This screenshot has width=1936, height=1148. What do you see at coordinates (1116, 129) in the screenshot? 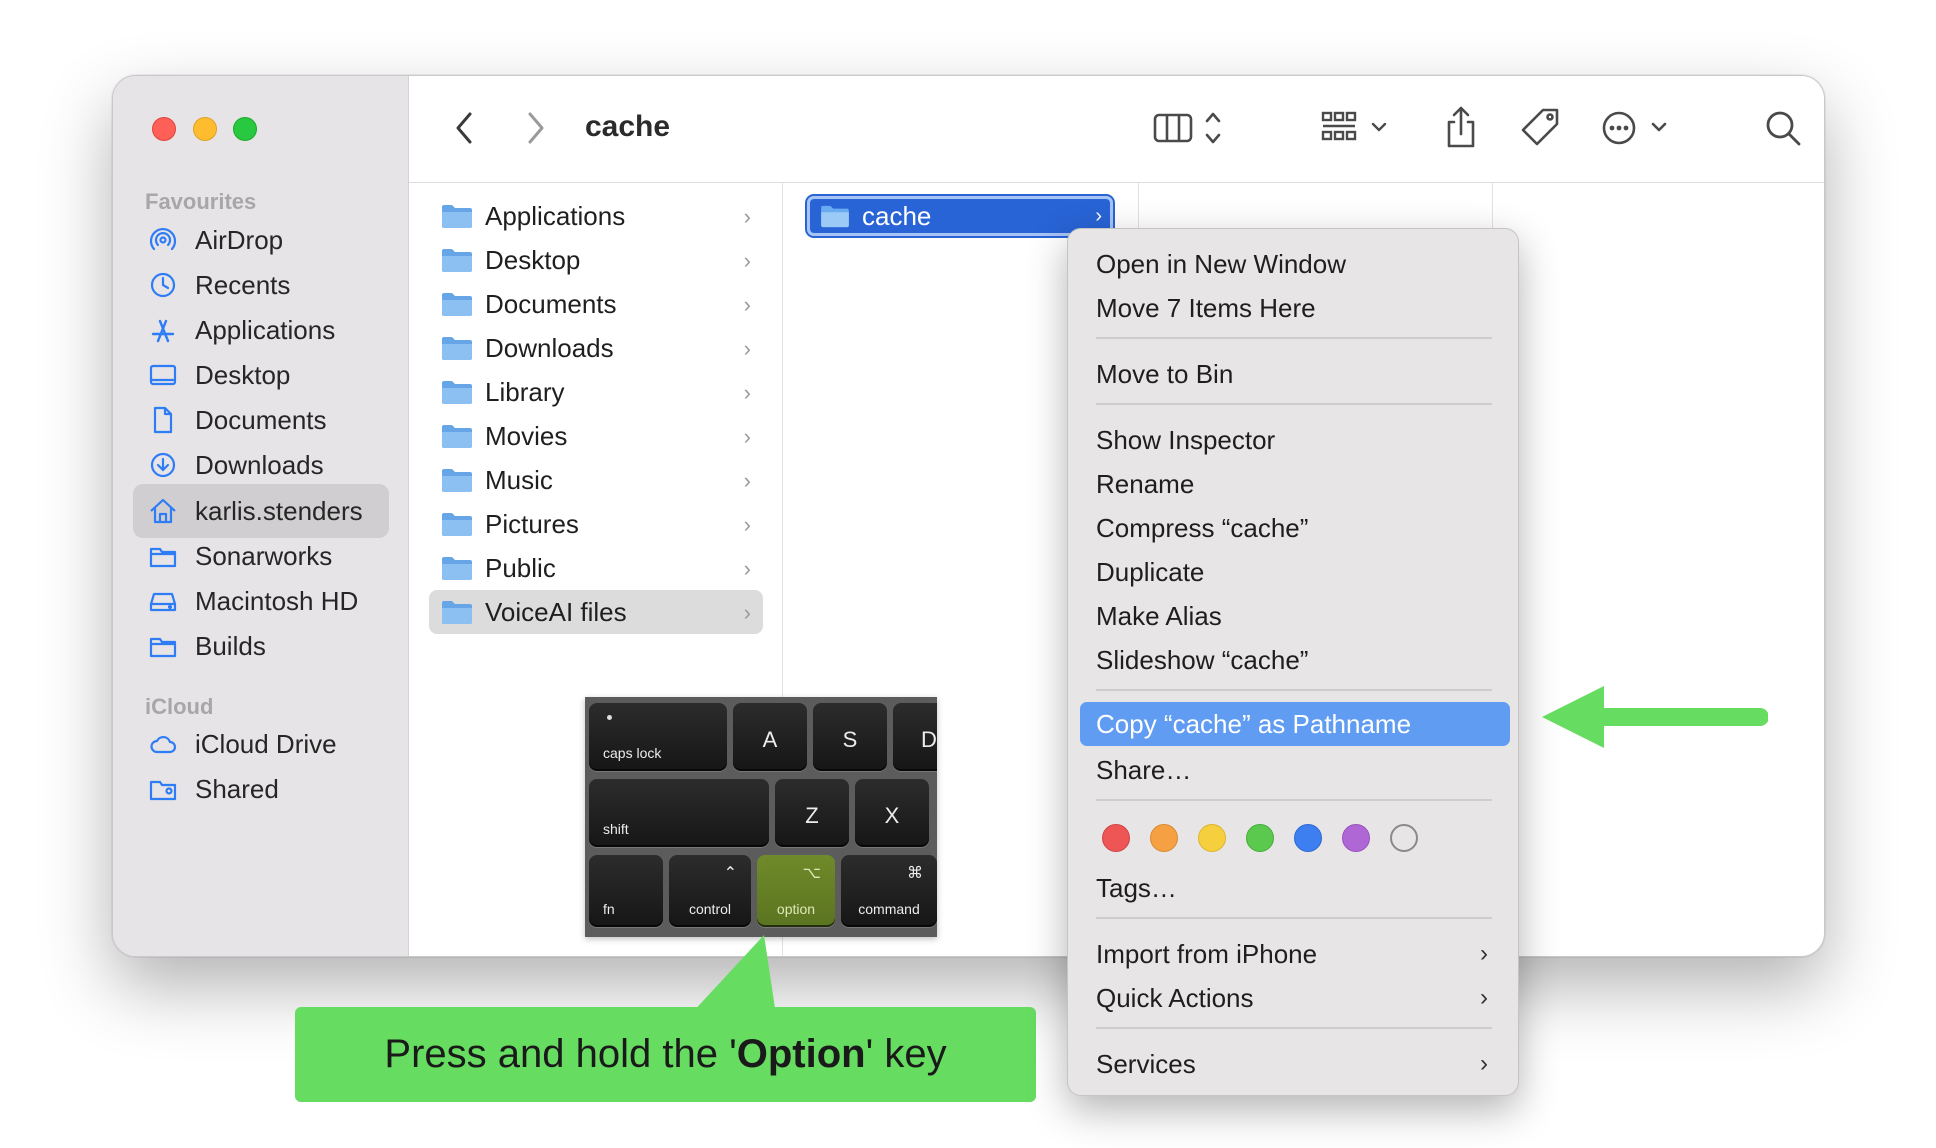
I see `toolbar: cache` at bounding box center [1116, 129].